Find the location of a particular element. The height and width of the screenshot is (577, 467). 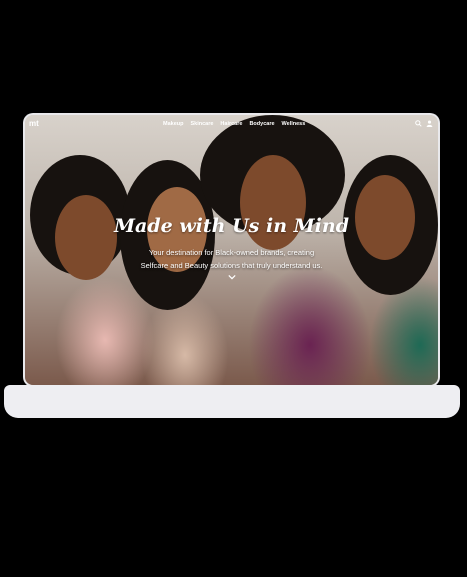

search-icon is located at coordinates (418, 124).